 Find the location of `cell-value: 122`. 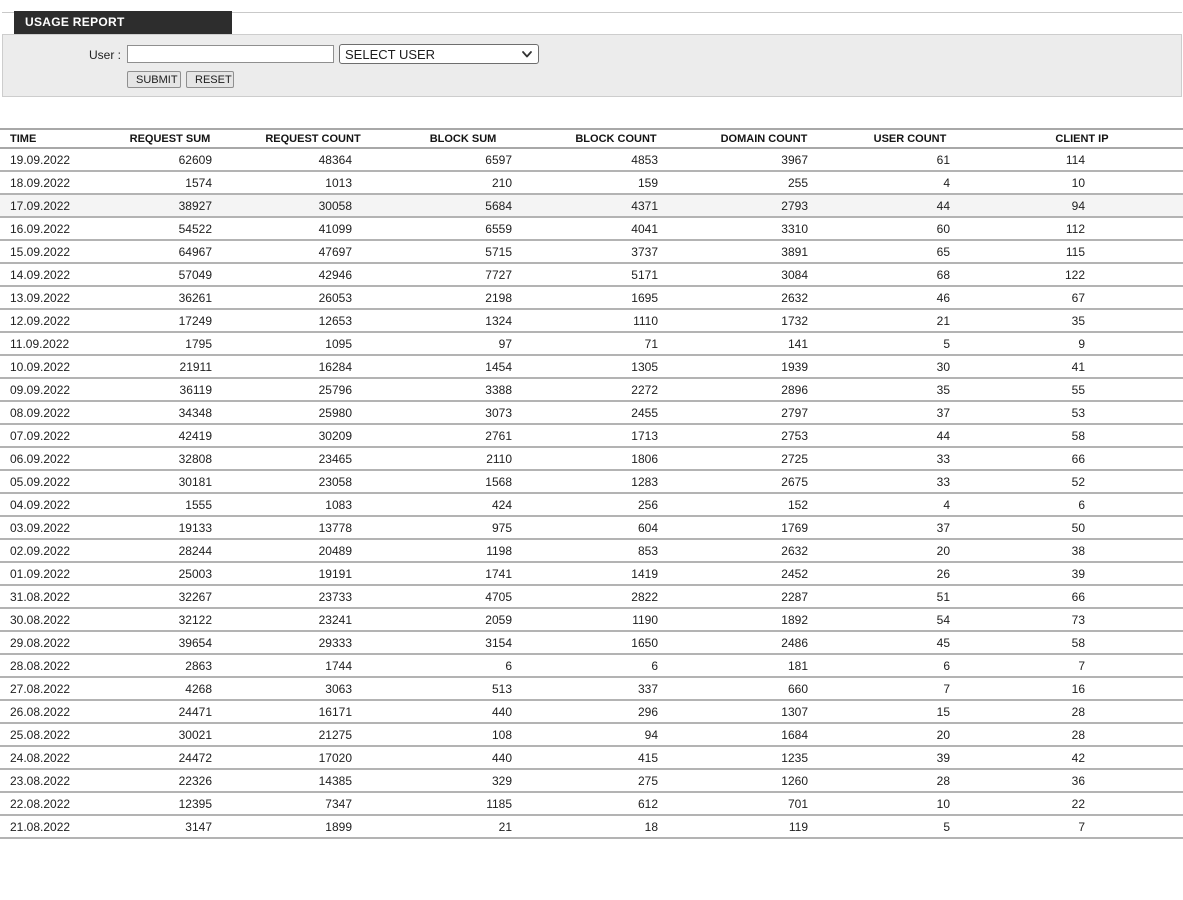

cell-value: 122 is located at coordinates (1082, 275).